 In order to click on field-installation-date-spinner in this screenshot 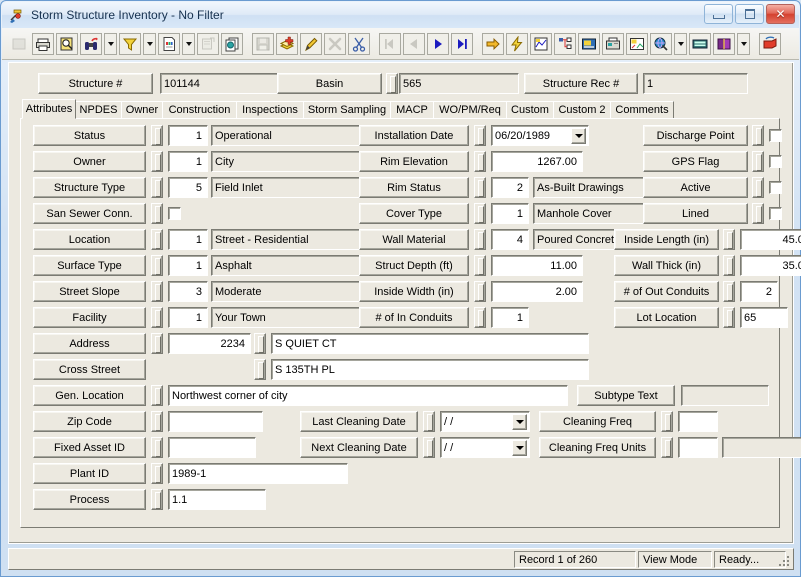, I will do `click(480, 135)`.